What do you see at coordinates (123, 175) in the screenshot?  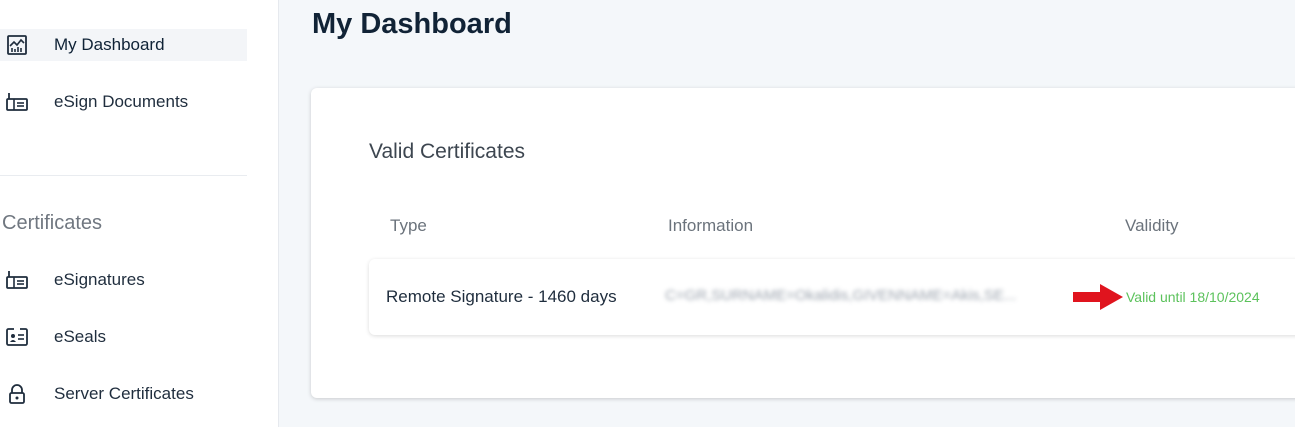 I see `sidebar-divider` at bounding box center [123, 175].